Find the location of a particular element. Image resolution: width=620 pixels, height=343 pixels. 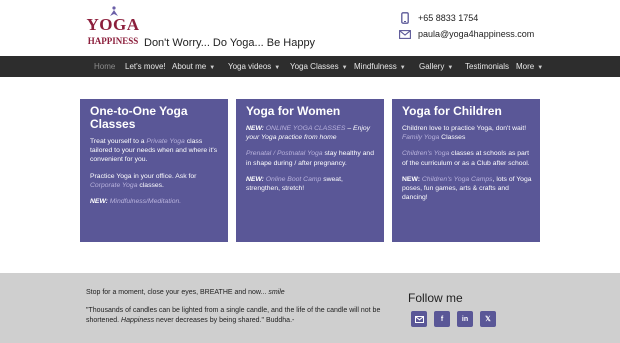

card-title: One-to-One Yoga Classes is located at coordinates (139, 117).